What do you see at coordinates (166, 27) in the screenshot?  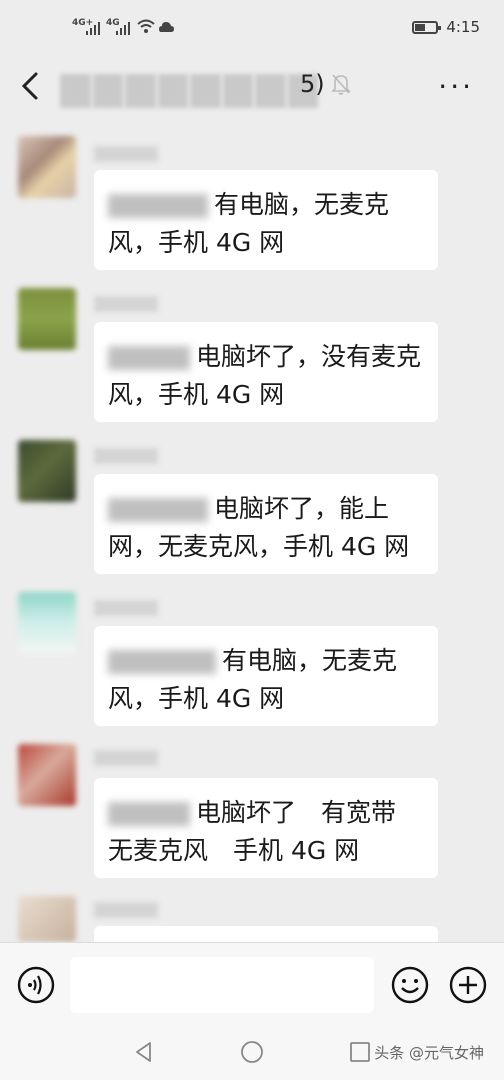 I see `cloud-alert-icon` at bounding box center [166, 27].